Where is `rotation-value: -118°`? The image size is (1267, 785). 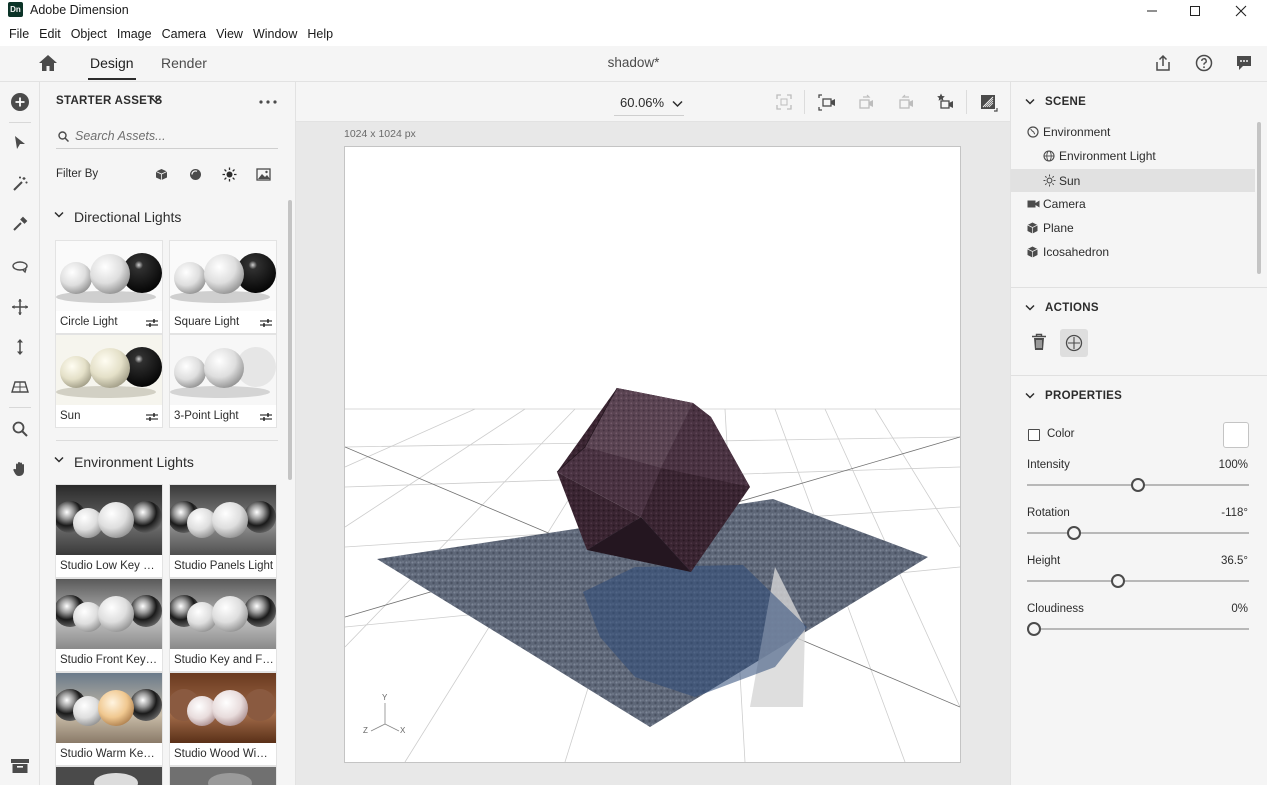 rotation-value: -118° is located at coordinates (1234, 513).